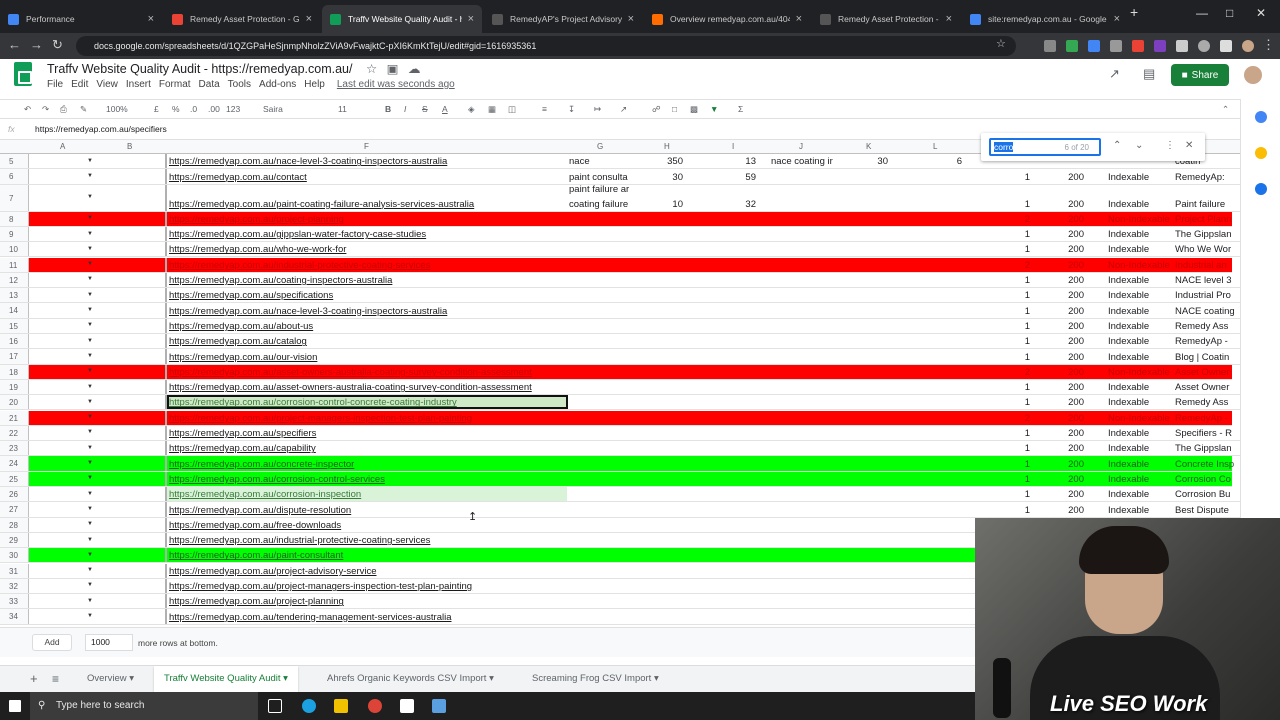 The width and height of the screenshot is (1280, 720). What do you see at coordinates (1205, 341) in the screenshot?
I see `cell-title: RemedyAp -` at bounding box center [1205, 341].